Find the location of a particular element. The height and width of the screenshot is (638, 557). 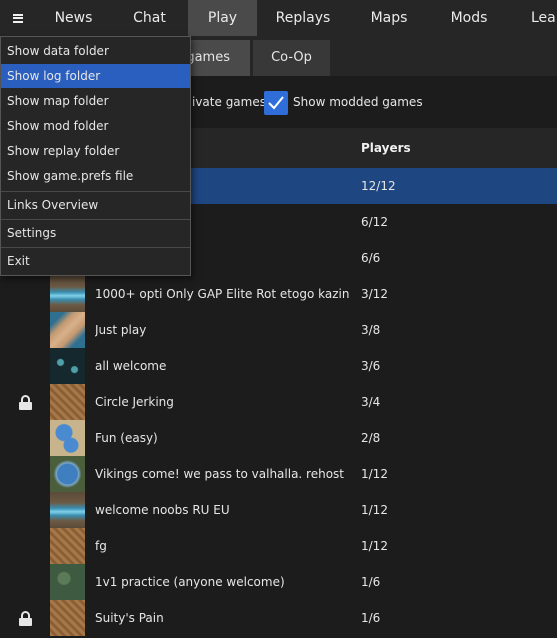

show-private-games-label: ivate games is located at coordinates (229, 102).